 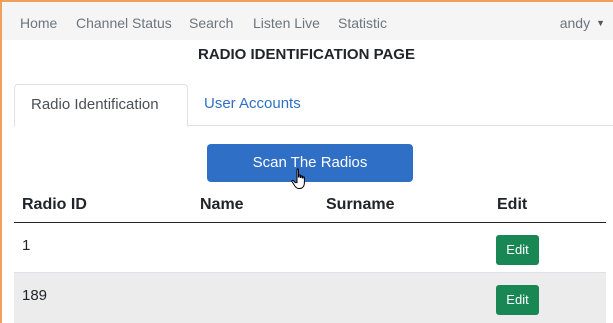 I want to click on user-menu: andy ▼, so click(x=582, y=23).